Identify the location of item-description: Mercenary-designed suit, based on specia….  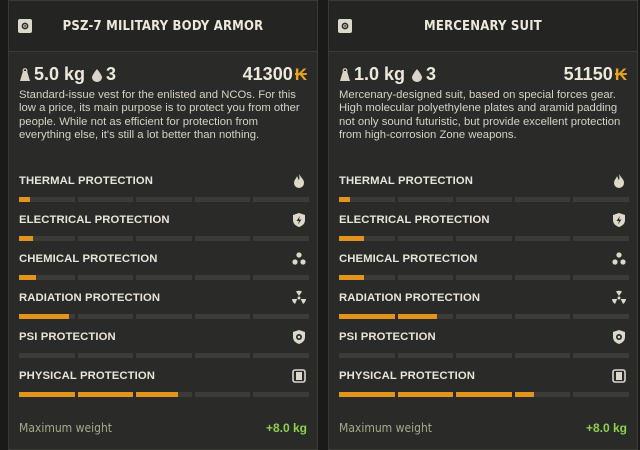
(480, 115).